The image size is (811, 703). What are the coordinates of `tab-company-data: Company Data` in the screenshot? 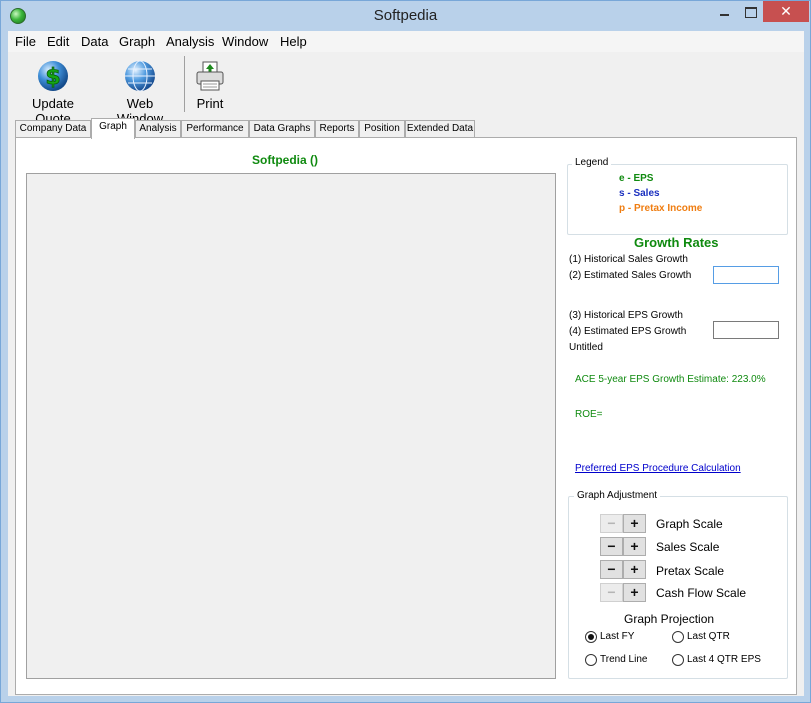 It's located at (53, 129).